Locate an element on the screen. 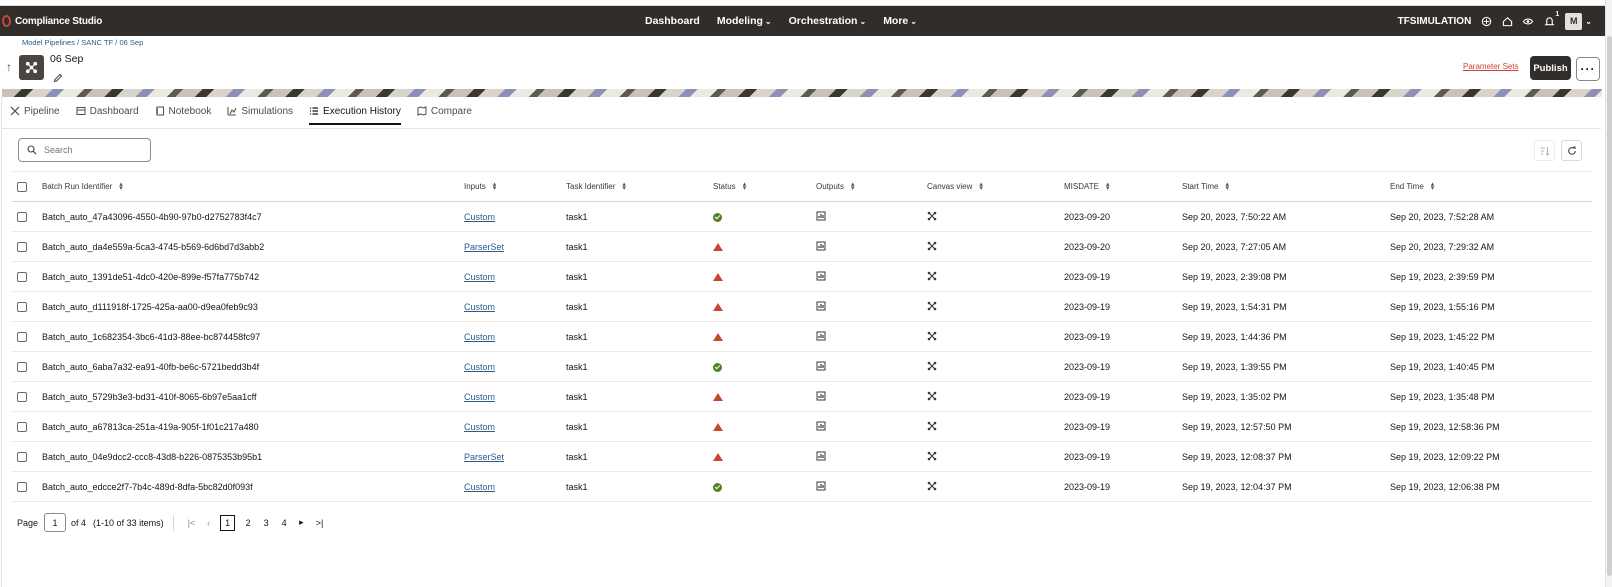  avatar: M is located at coordinates (1574, 21).